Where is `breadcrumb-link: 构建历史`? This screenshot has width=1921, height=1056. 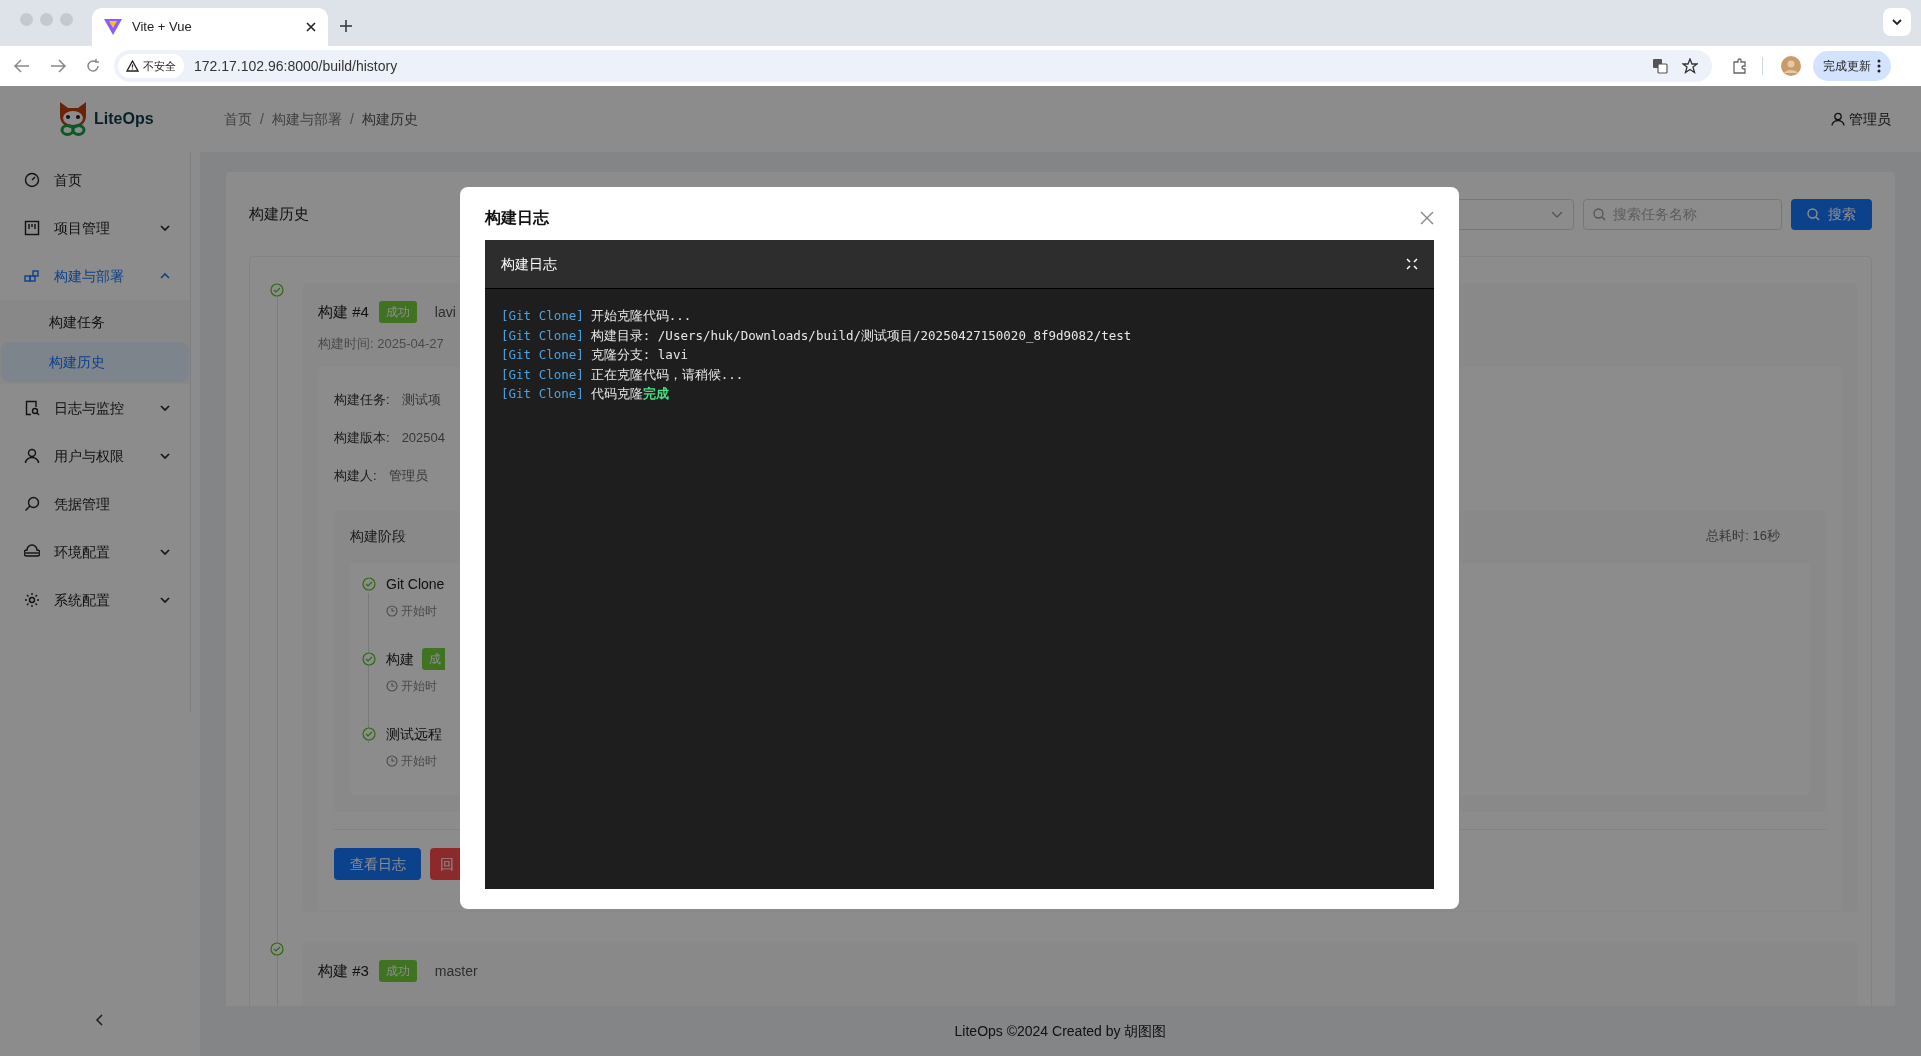 breadcrumb-link: 构建历史 is located at coordinates (389, 119).